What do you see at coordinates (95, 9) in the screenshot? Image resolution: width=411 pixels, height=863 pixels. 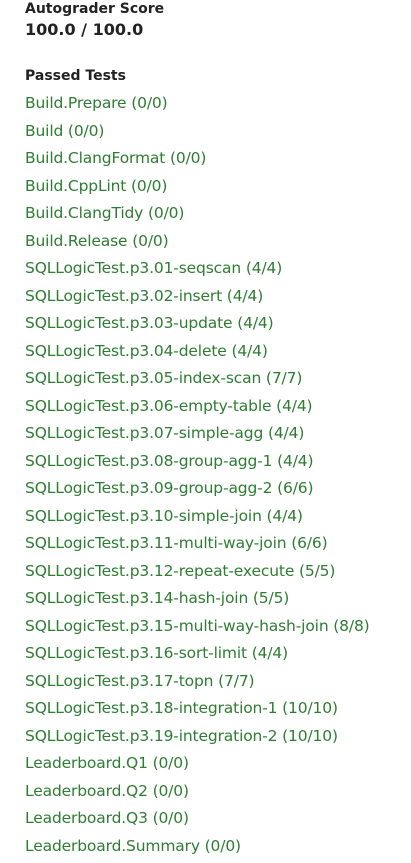 I see `autograder-score-heading: Autograder Score` at bounding box center [95, 9].